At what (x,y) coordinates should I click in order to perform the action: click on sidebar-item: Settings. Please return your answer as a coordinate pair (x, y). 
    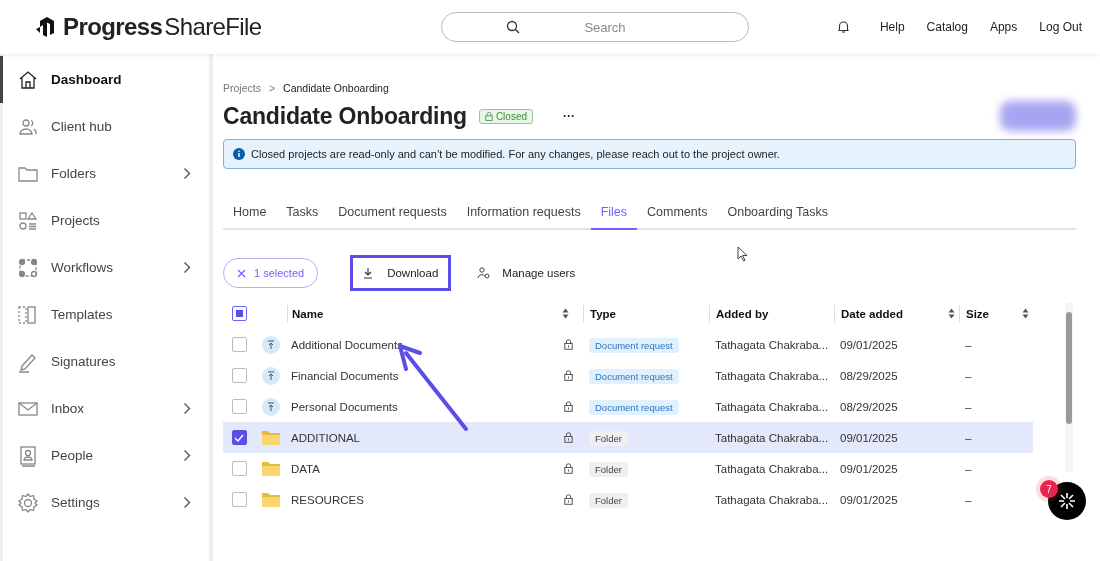
    Looking at the image, I should click on (104, 502).